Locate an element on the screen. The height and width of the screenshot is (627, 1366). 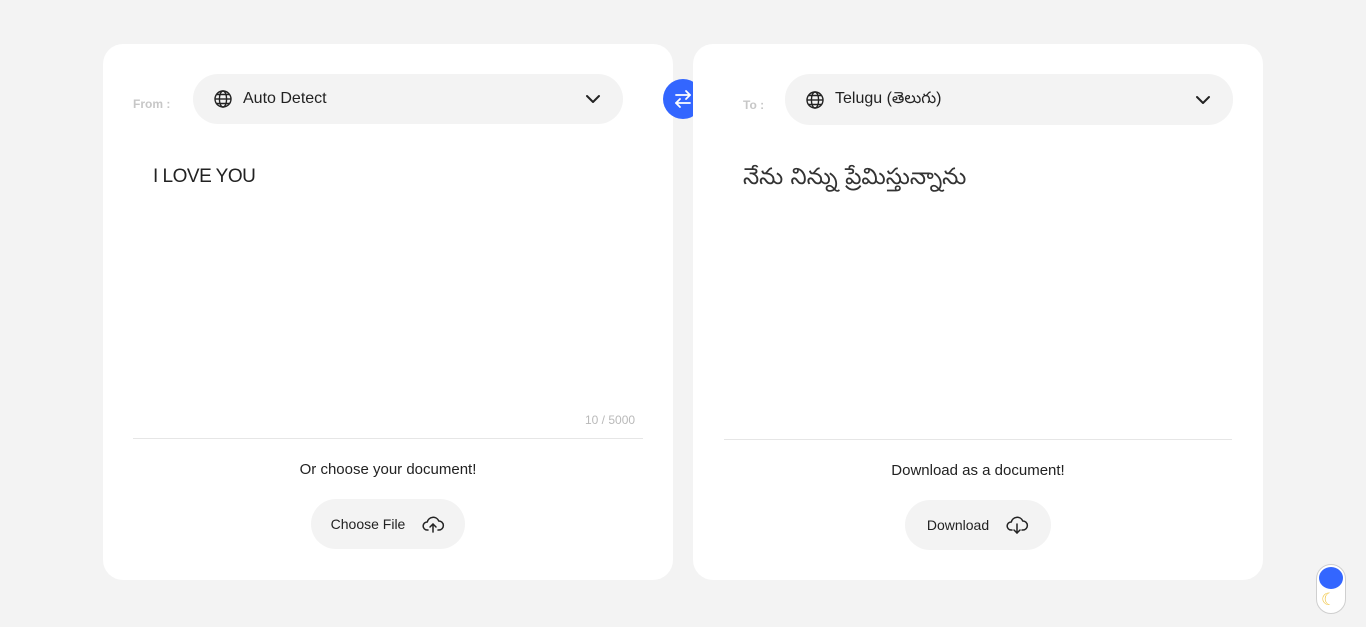
choose-file-button: Choose File is located at coordinates (388, 524).